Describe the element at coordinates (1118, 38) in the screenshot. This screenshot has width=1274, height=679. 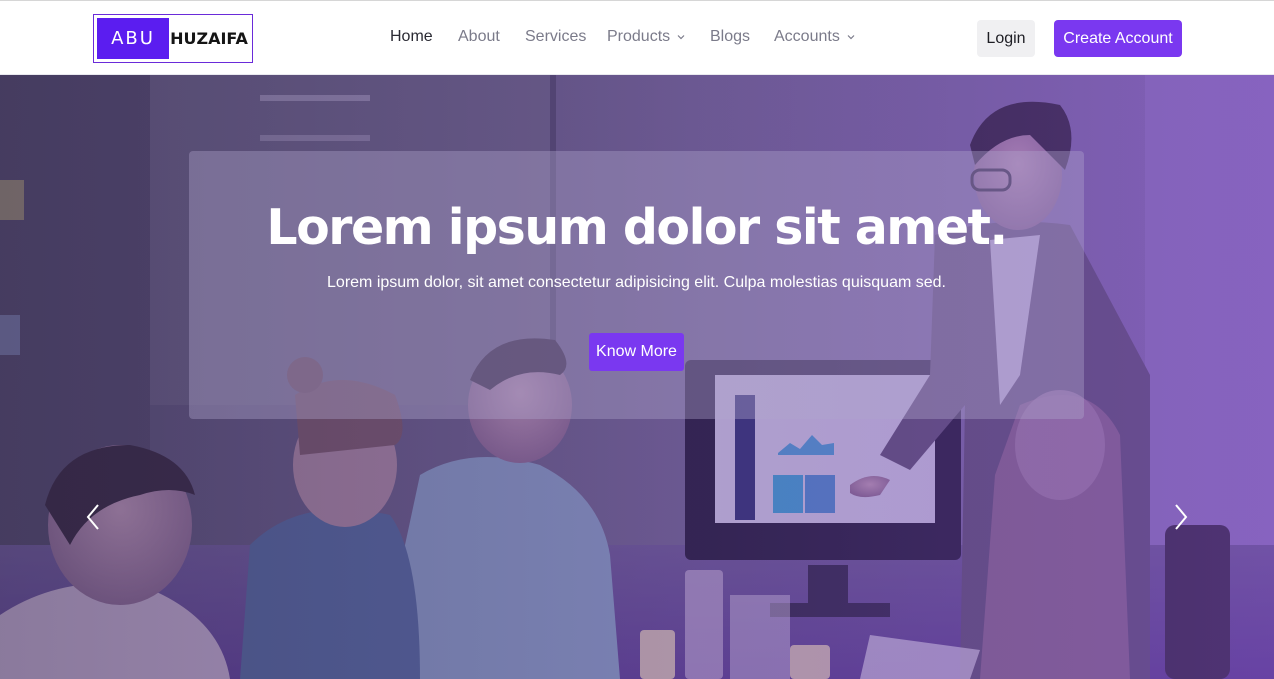
I see `create-account-button: Create Account` at that location.